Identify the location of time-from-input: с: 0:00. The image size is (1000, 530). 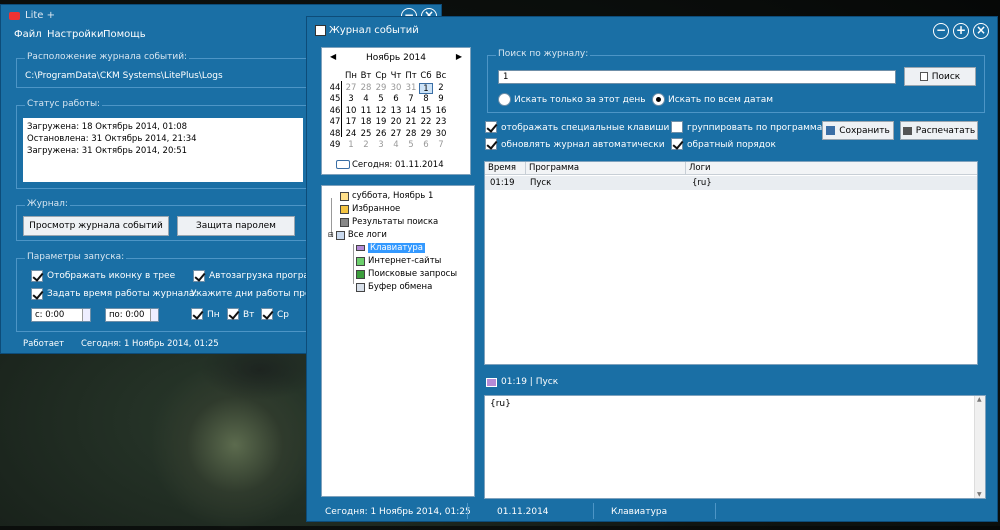
(61, 315).